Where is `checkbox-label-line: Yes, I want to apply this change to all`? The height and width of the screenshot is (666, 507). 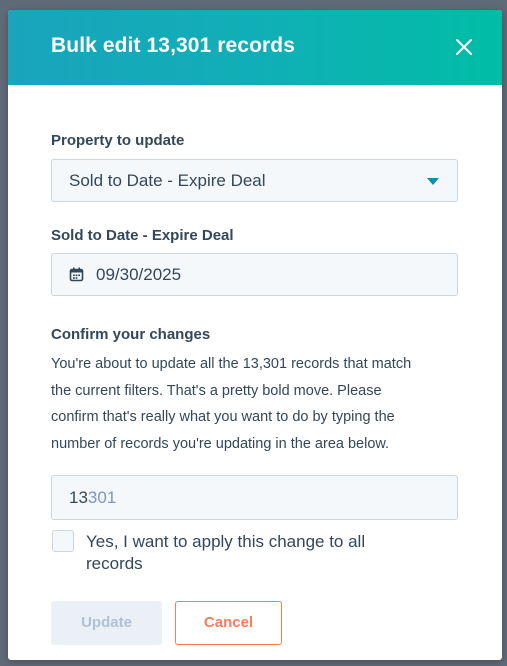
checkbox-label-line: Yes, I want to apply this change to all is located at coordinates (226, 541).